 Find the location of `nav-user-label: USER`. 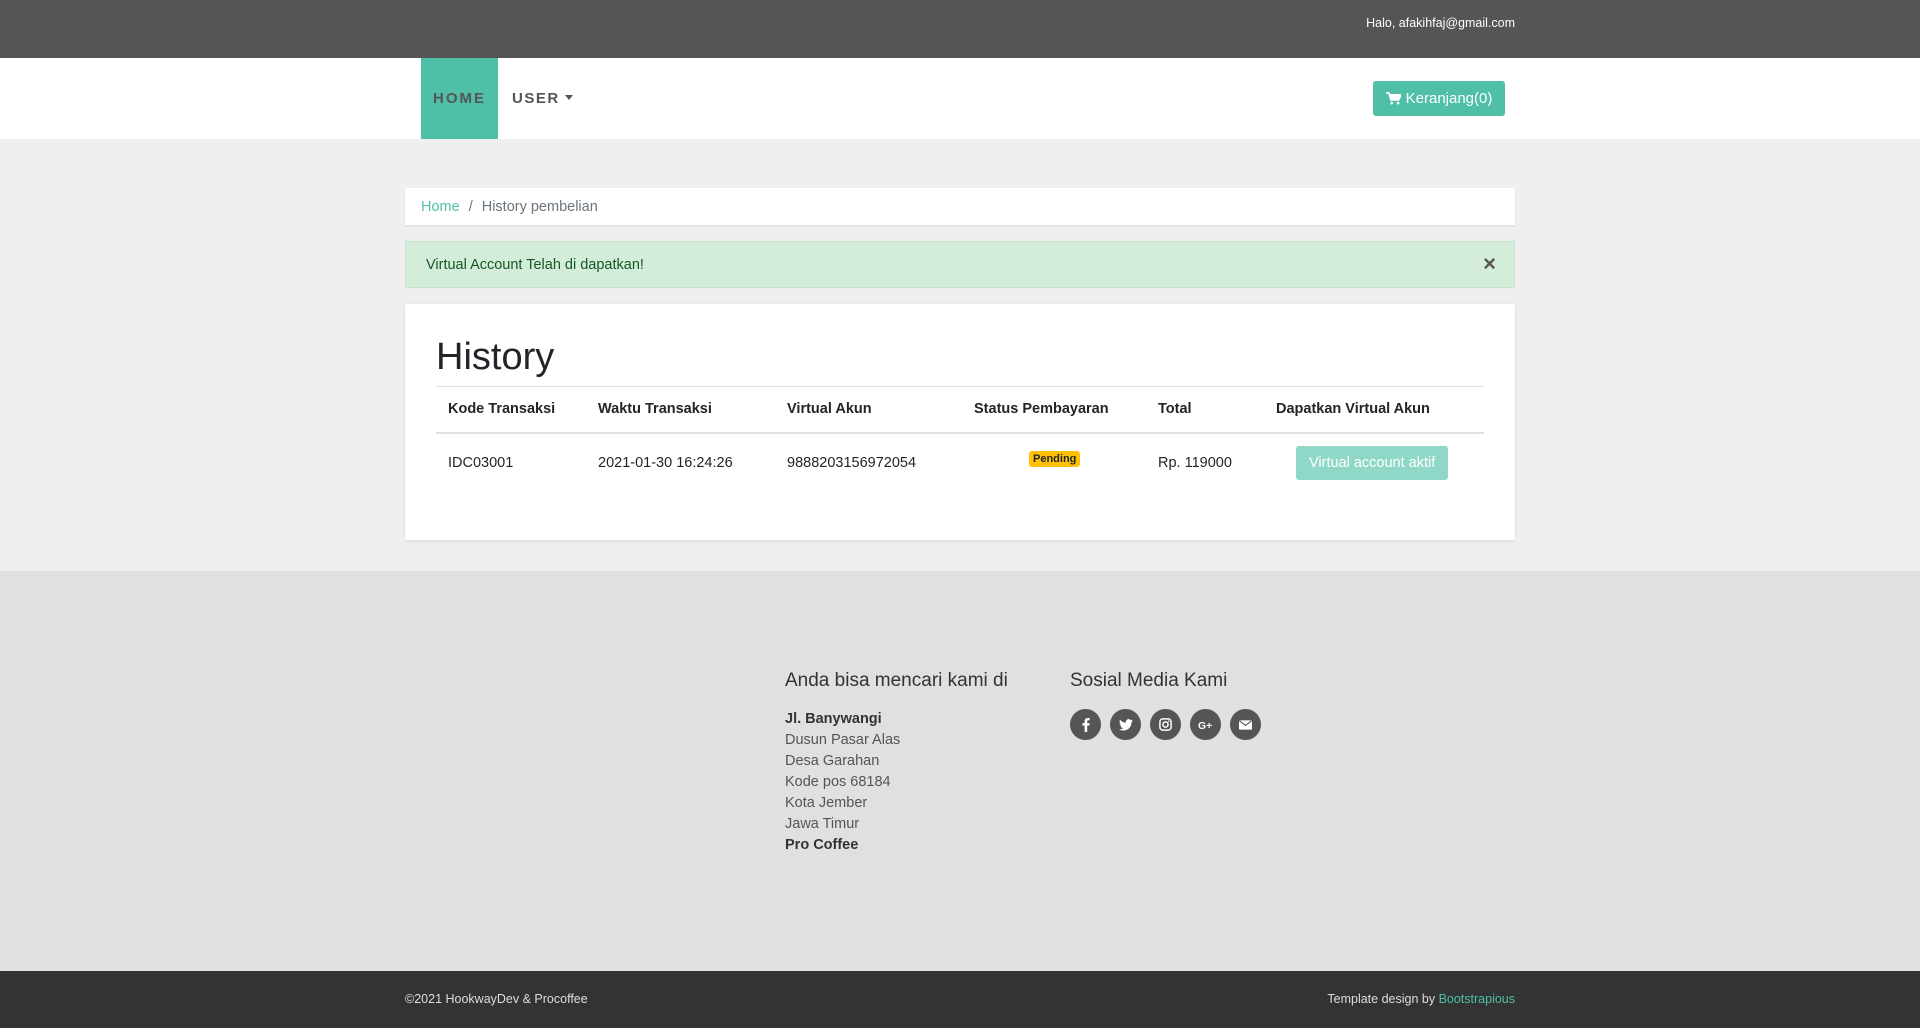

nav-user-label: USER is located at coordinates (536, 98).